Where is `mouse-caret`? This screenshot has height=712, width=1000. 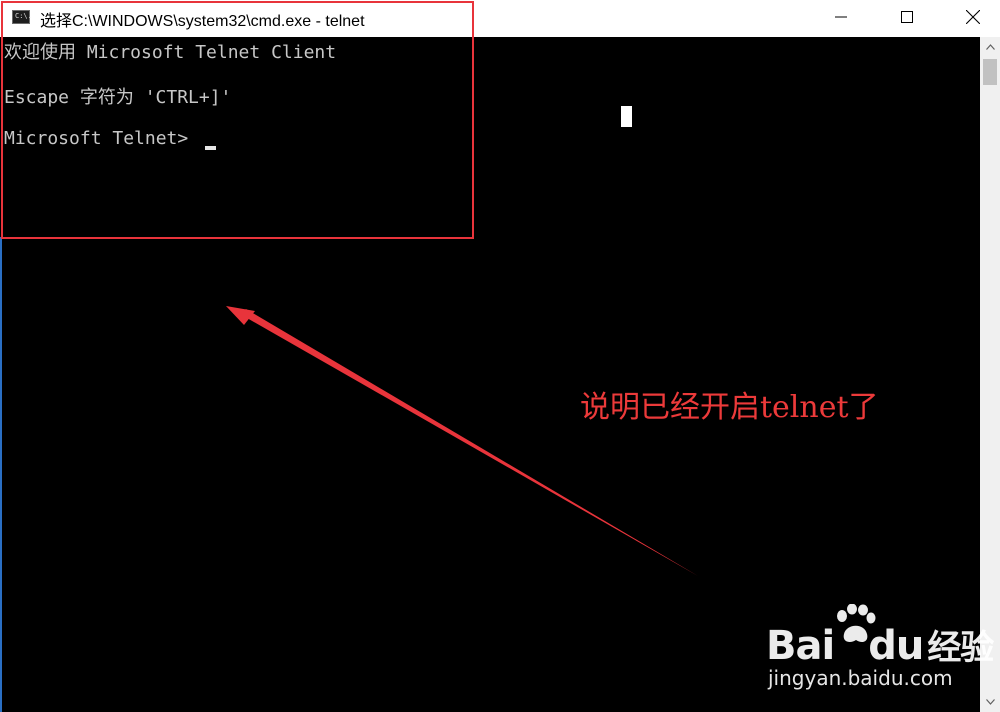
mouse-caret is located at coordinates (626, 116).